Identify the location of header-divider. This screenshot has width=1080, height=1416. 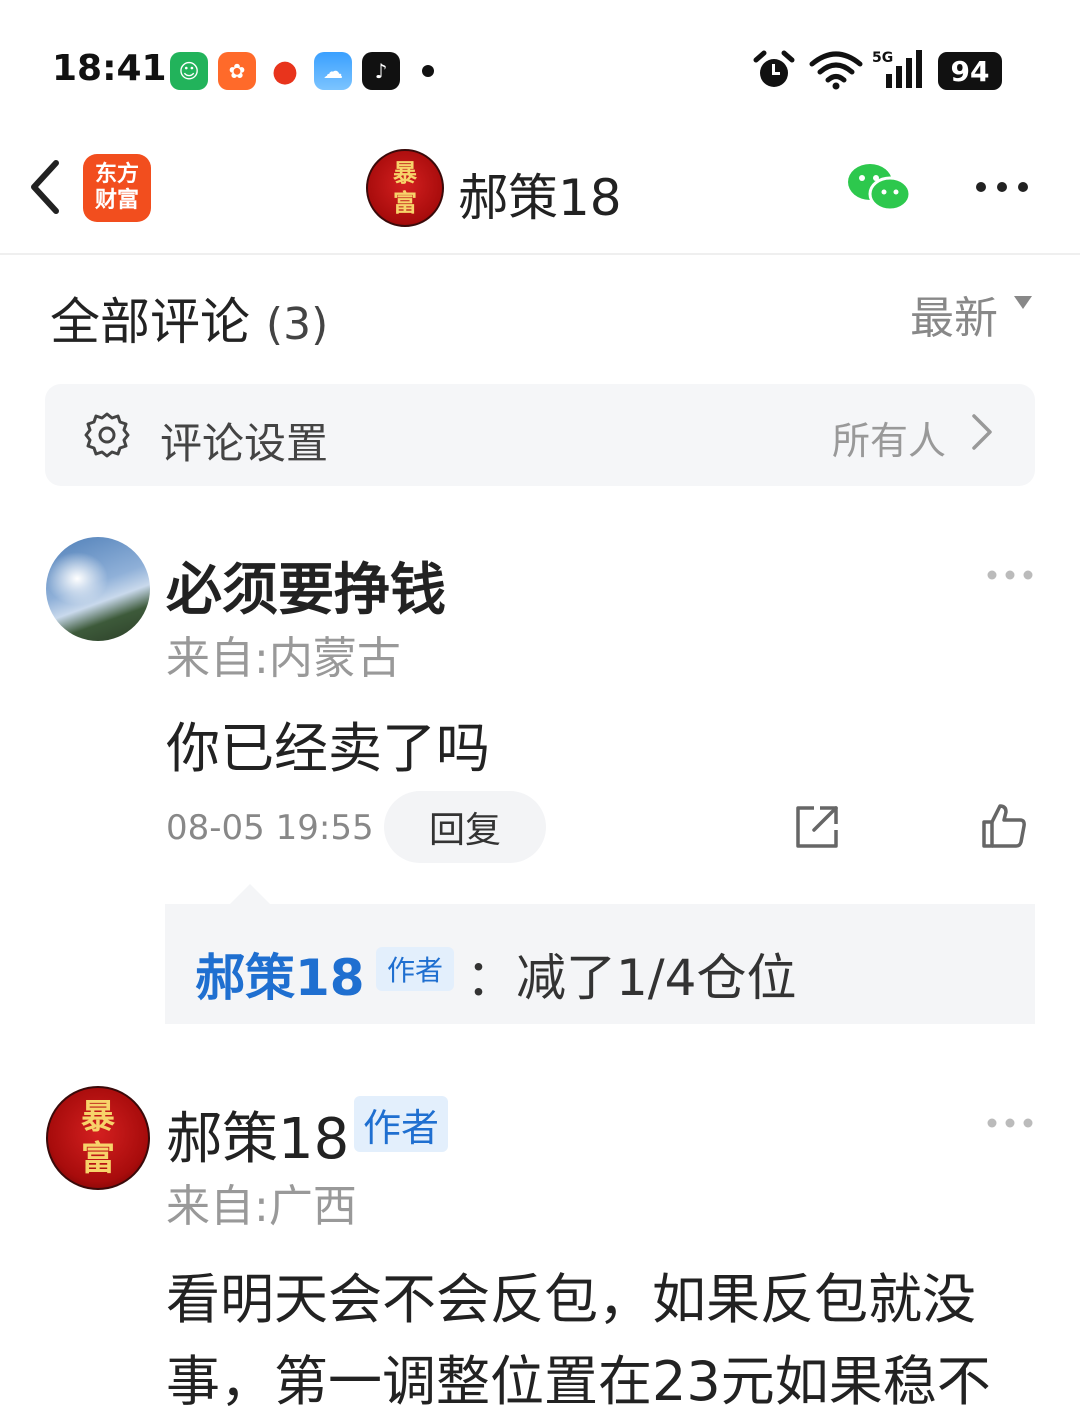
(540, 254).